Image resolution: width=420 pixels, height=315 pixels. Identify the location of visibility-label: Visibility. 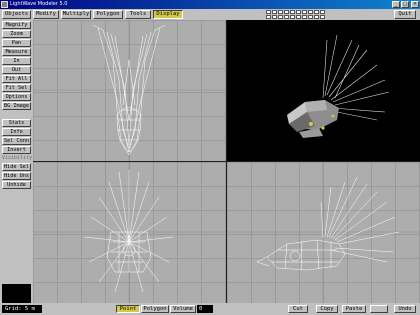
(17, 158).